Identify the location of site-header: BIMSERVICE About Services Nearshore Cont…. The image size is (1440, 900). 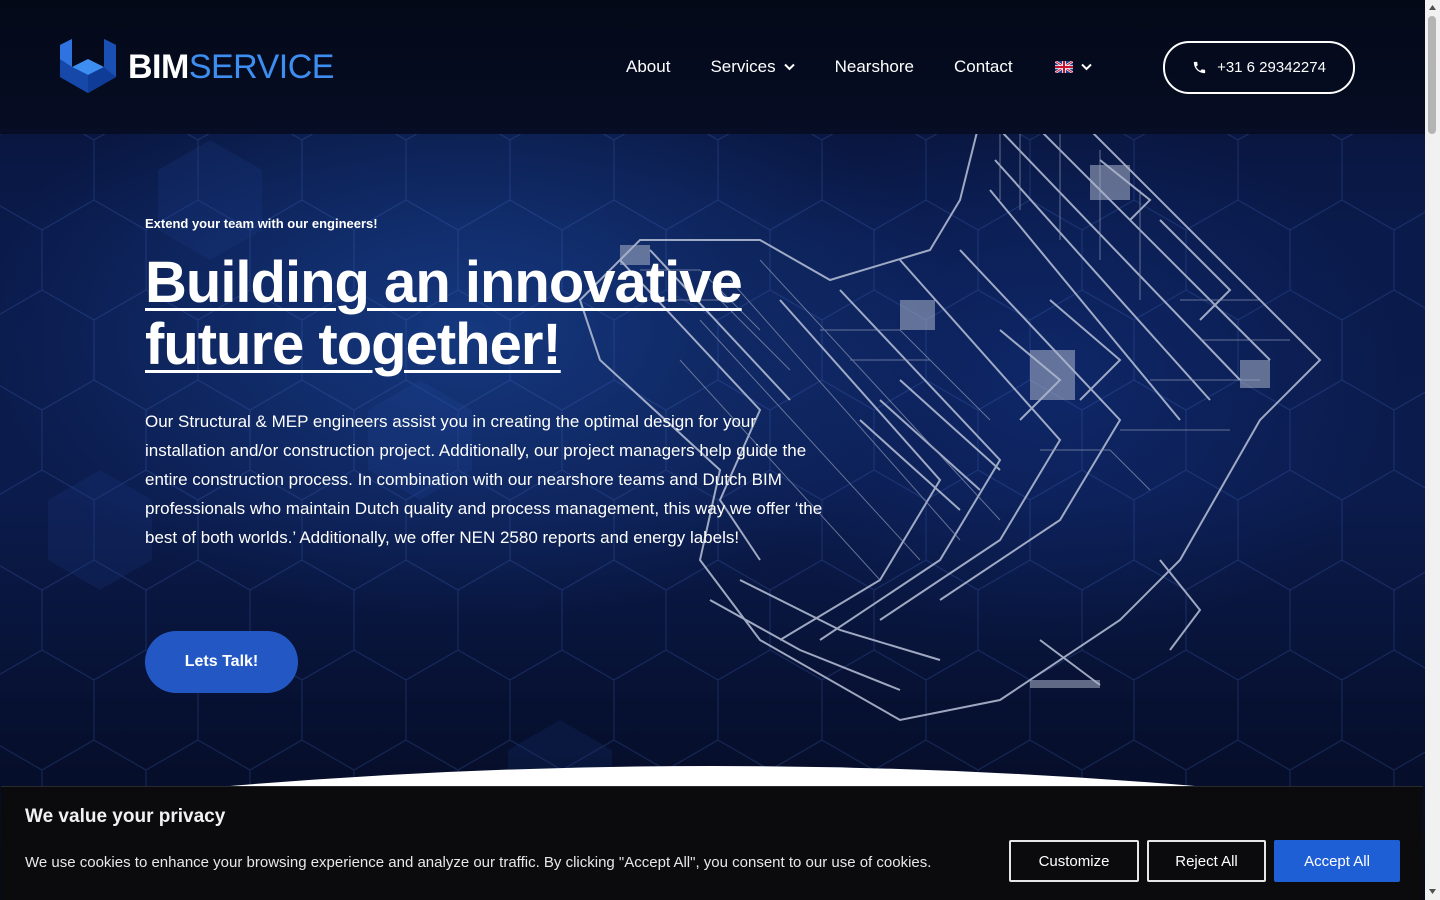
(712, 67).